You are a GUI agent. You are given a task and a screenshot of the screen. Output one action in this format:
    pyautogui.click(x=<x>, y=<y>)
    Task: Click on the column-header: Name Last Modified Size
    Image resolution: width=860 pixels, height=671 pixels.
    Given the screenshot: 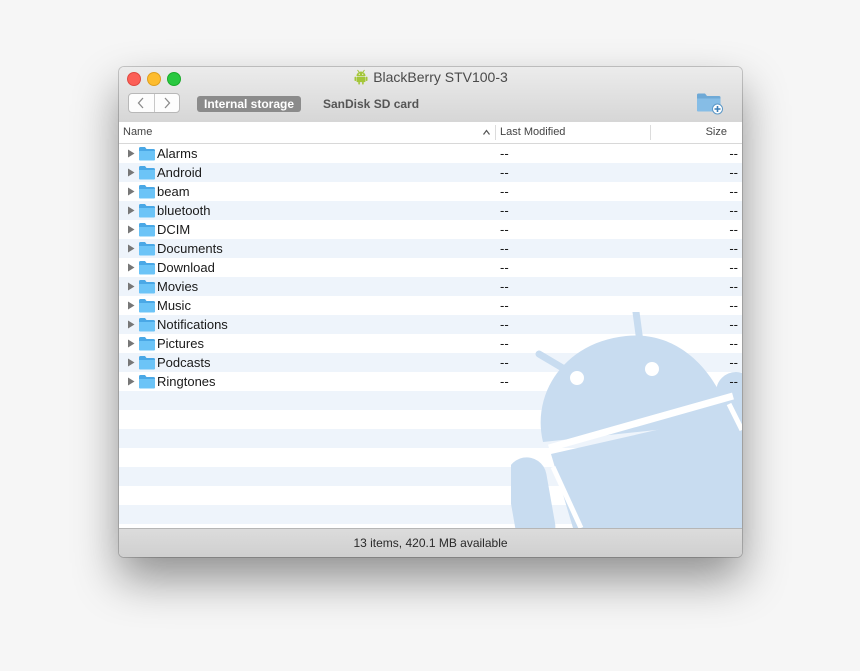 What is the action you would take?
    pyautogui.click(x=430, y=133)
    